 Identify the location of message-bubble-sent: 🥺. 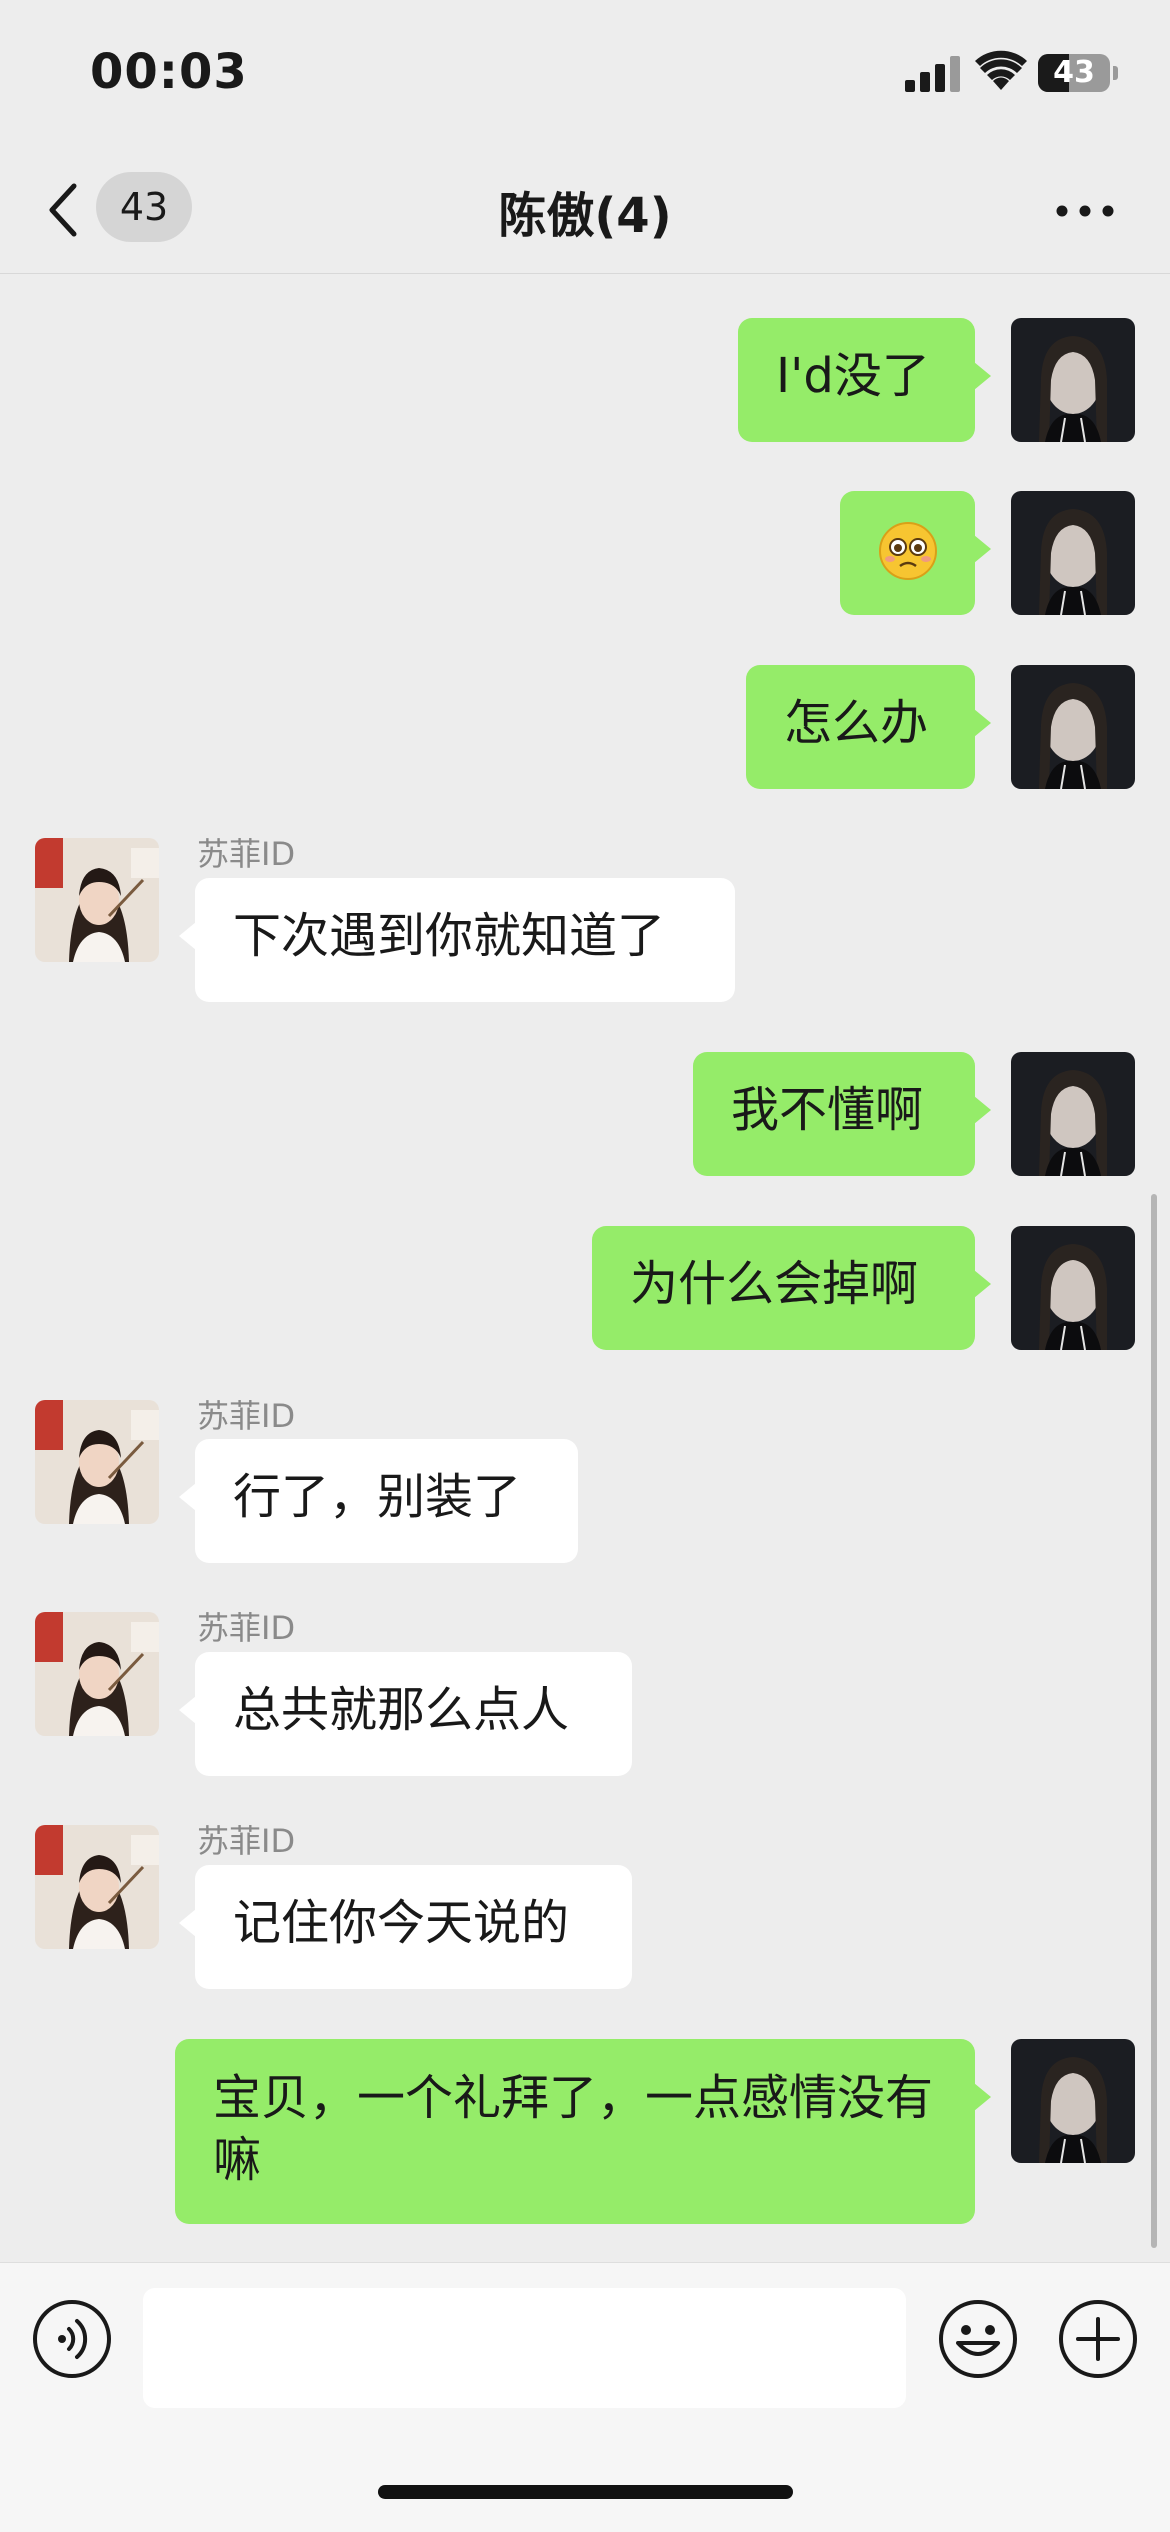
(915, 553).